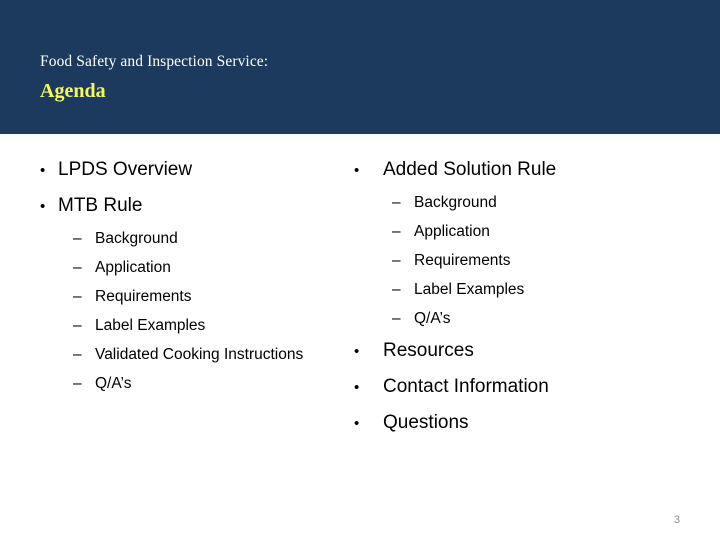 This screenshot has height=540, width=720. What do you see at coordinates (73, 91) in the screenshot?
I see `page-title: Agenda` at bounding box center [73, 91].